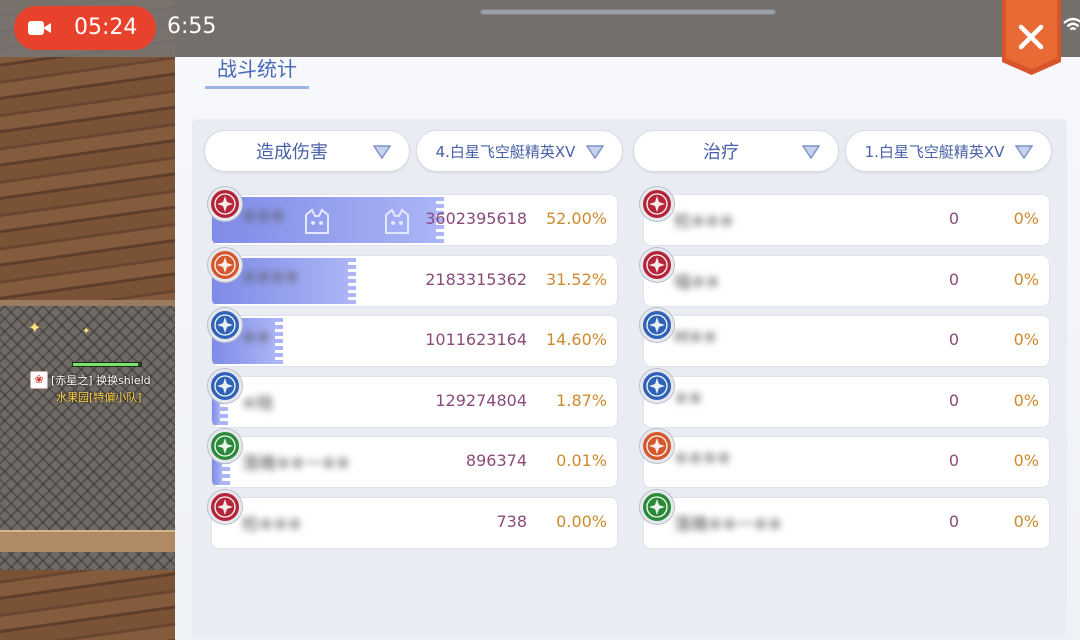  Describe the element at coordinates (581, 521) in the screenshot. I see `share-percent: 0.00%` at that location.